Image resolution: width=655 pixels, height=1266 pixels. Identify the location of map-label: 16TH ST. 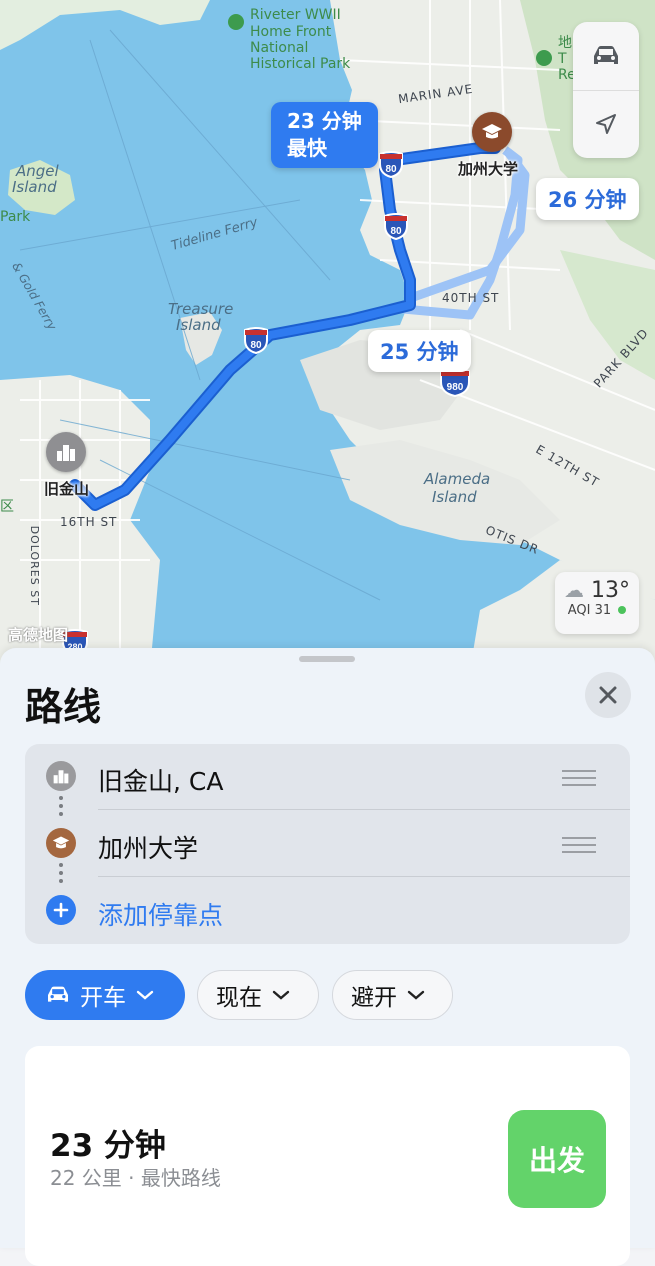
(89, 522).